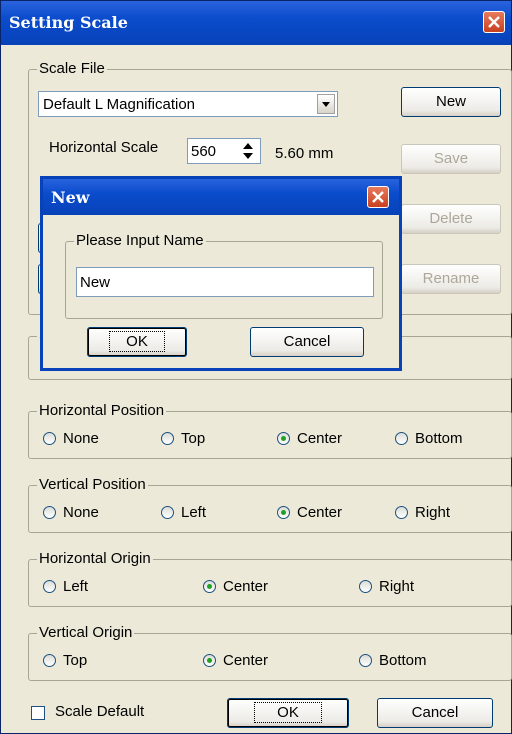 The width and height of the screenshot is (512, 734). Describe the element at coordinates (451, 102) in the screenshot. I see `new-button: New` at that location.